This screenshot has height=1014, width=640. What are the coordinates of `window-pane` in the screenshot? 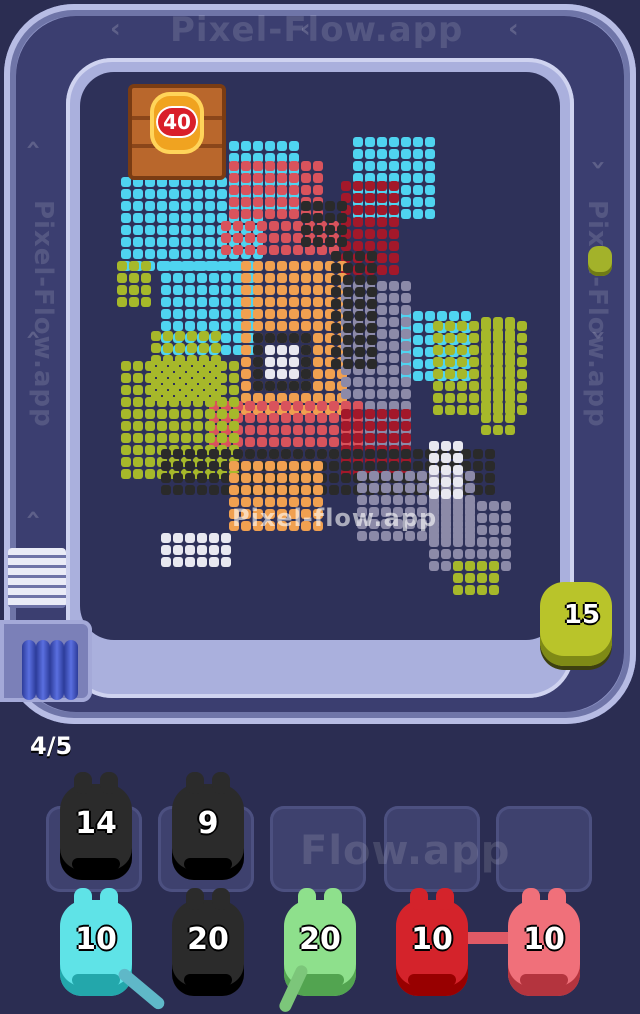 It's located at (282, 362).